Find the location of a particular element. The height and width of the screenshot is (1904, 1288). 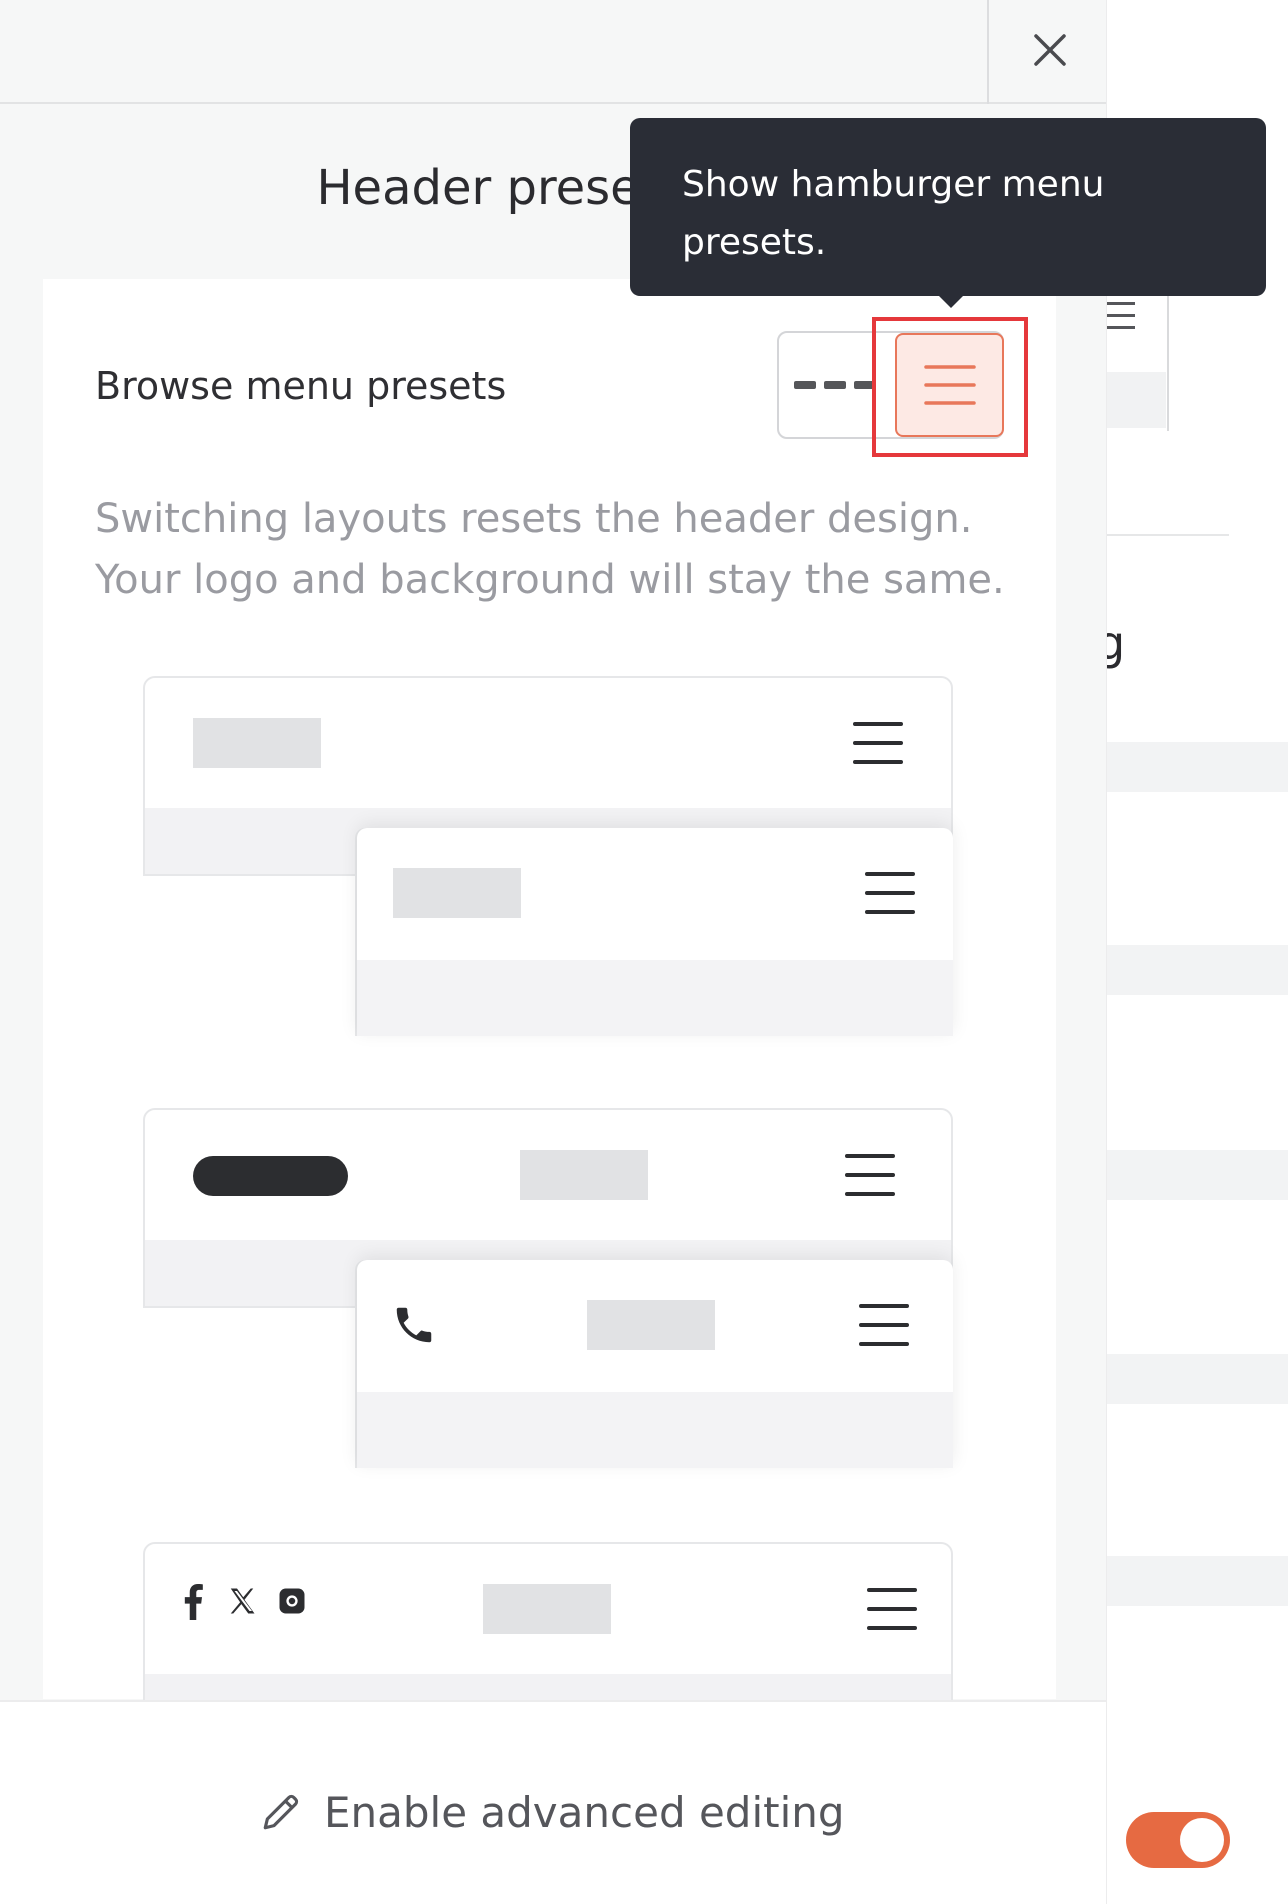

close-button is located at coordinates (1050, 50).